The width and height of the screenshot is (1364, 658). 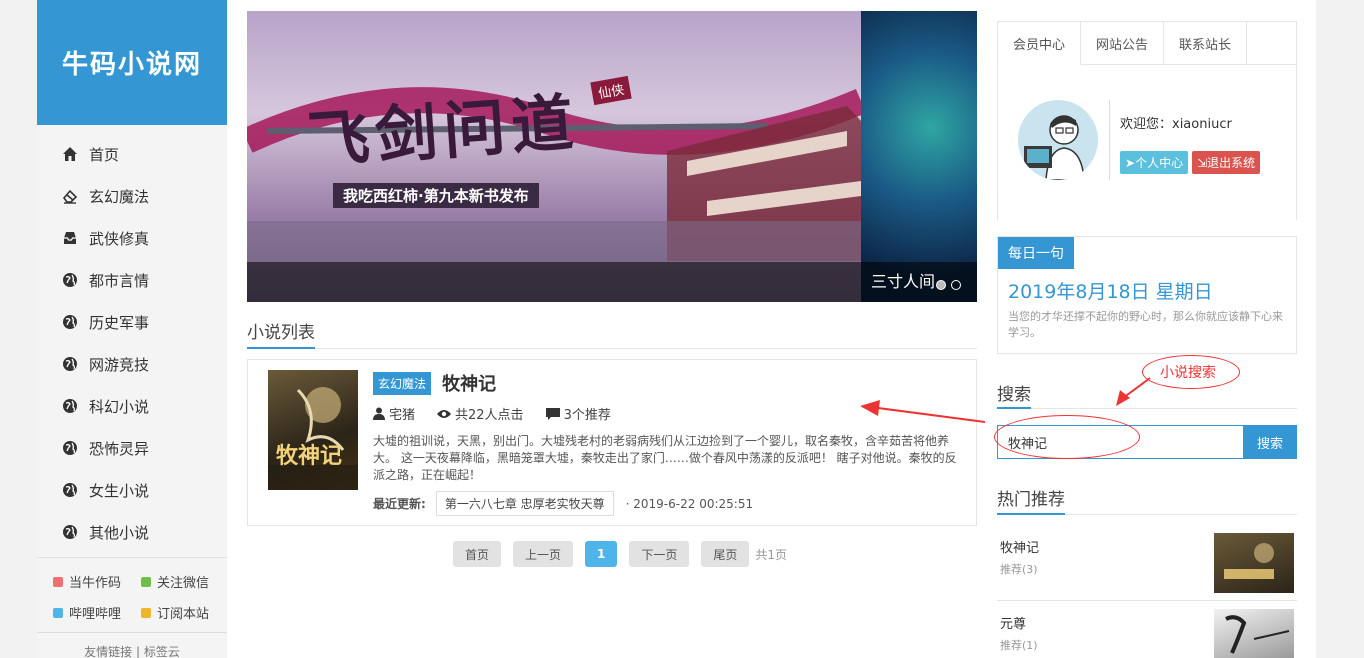 I want to click on latest-label: 最近更新:, so click(x=399, y=504).